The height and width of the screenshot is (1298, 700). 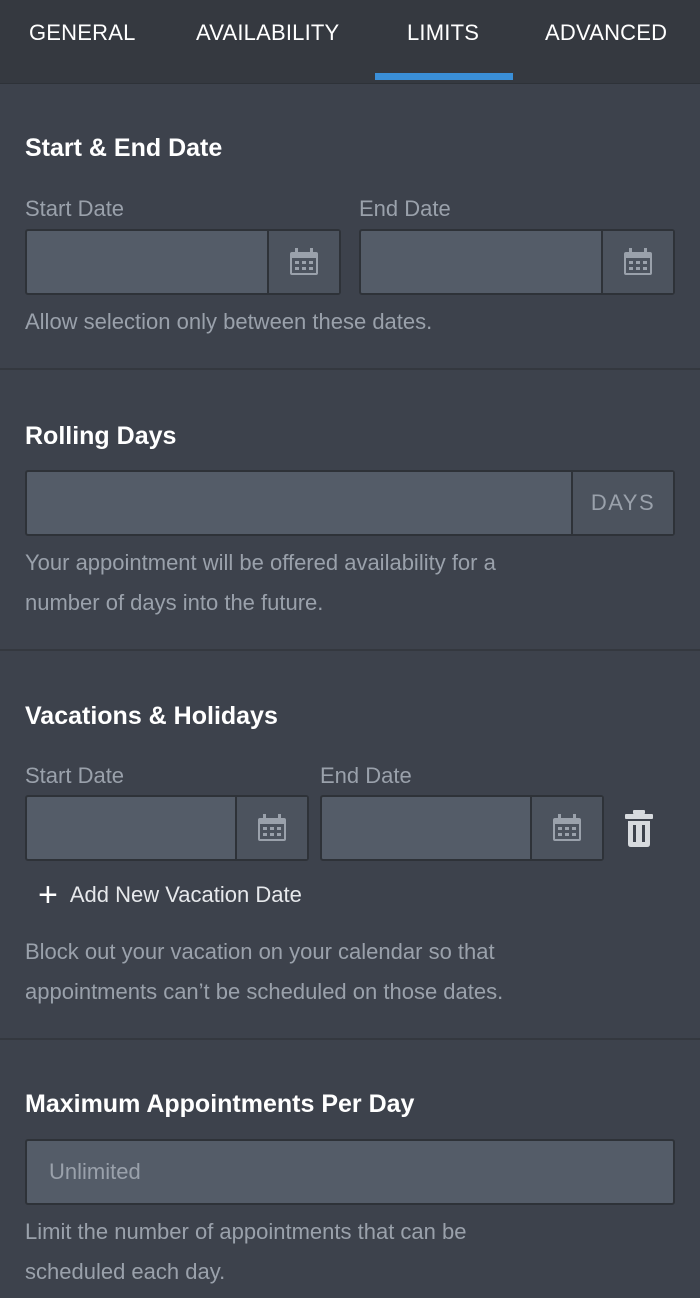 What do you see at coordinates (48, 895) in the screenshot?
I see `plus-icon: +` at bounding box center [48, 895].